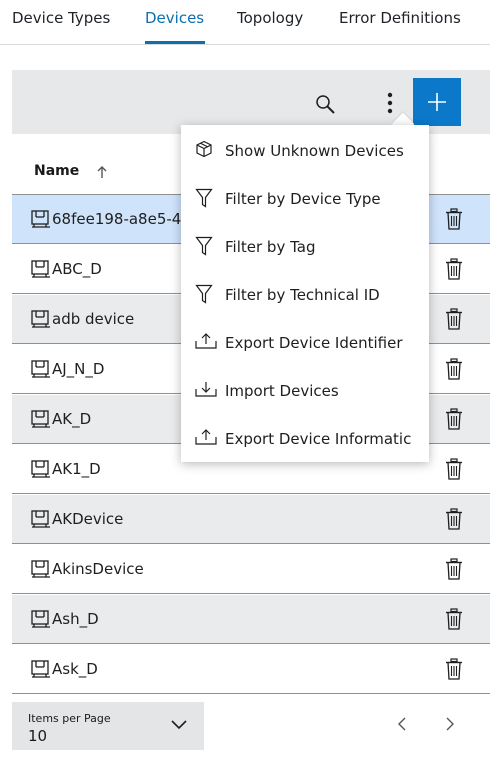 This screenshot has width=490, height=772. What do you see at coordinates (75, 669) in the screenshot?
I see `device-name: Ask_D` at bounding box center [75, 669].